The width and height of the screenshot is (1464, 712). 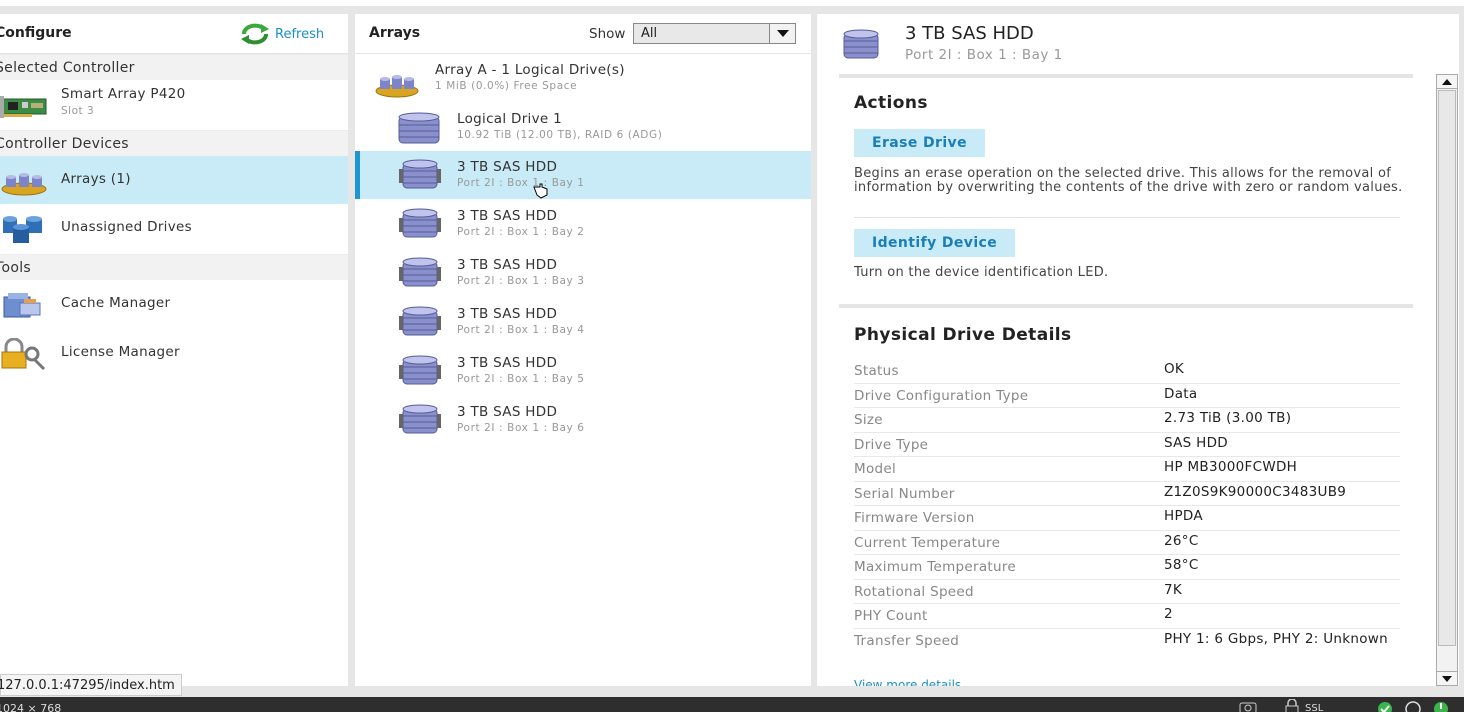 I want to click on sidebar-item-license-manager: License Manager, so click(x=174, y=353).